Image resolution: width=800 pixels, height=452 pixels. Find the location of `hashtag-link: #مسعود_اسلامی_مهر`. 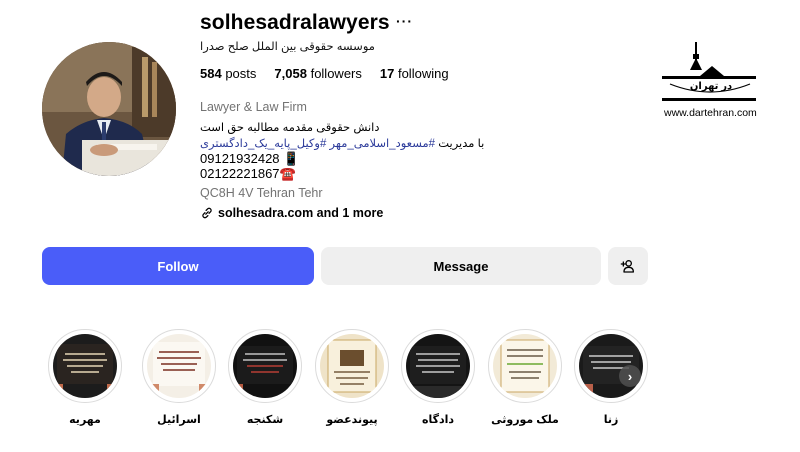

hashtag-link: #مسعود_اسلامی_مهر is located at coordinates (382, 144).